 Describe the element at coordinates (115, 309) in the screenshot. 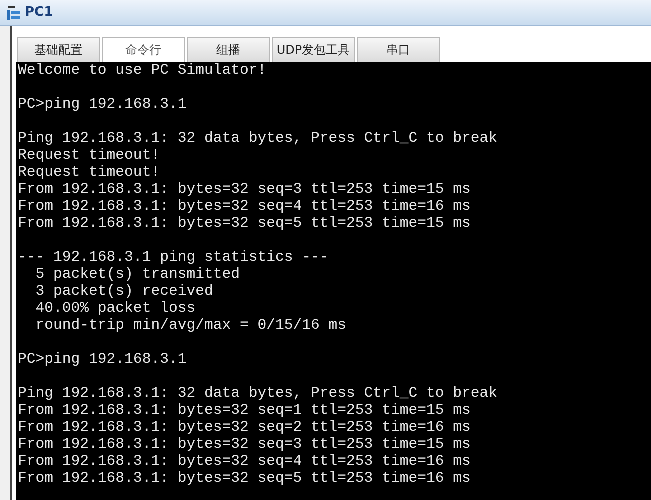

I see `terminal-line: 40.00% packet loss` at that location.